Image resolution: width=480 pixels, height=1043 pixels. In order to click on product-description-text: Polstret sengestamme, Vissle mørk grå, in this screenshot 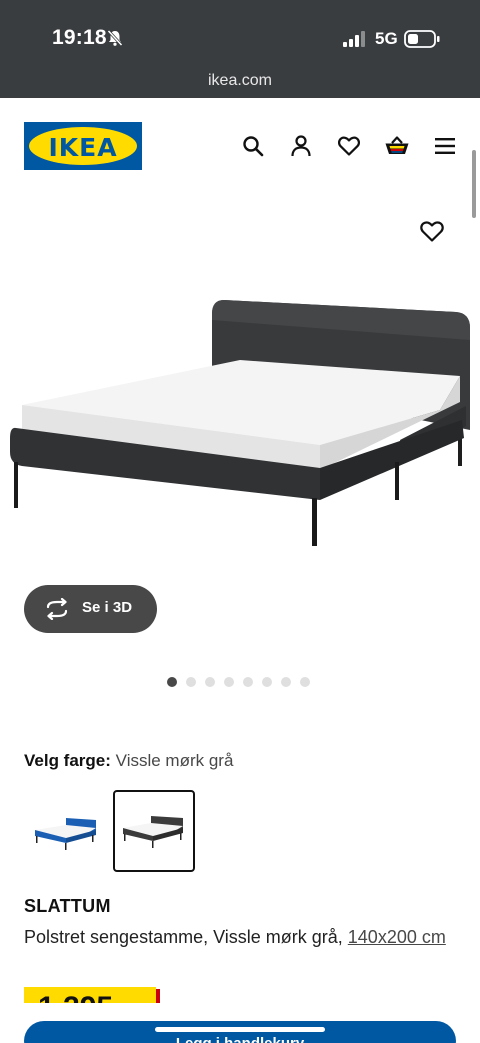, I will do `click(186, 937)`.